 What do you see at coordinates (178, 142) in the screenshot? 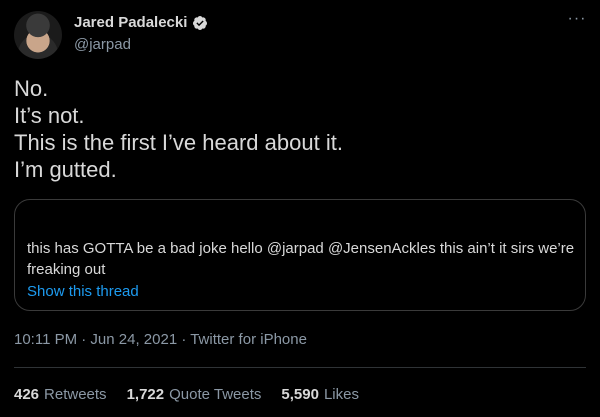
I see `tweet-line: This is the first I’ve heard about it.` at bounding box center [178, 142].